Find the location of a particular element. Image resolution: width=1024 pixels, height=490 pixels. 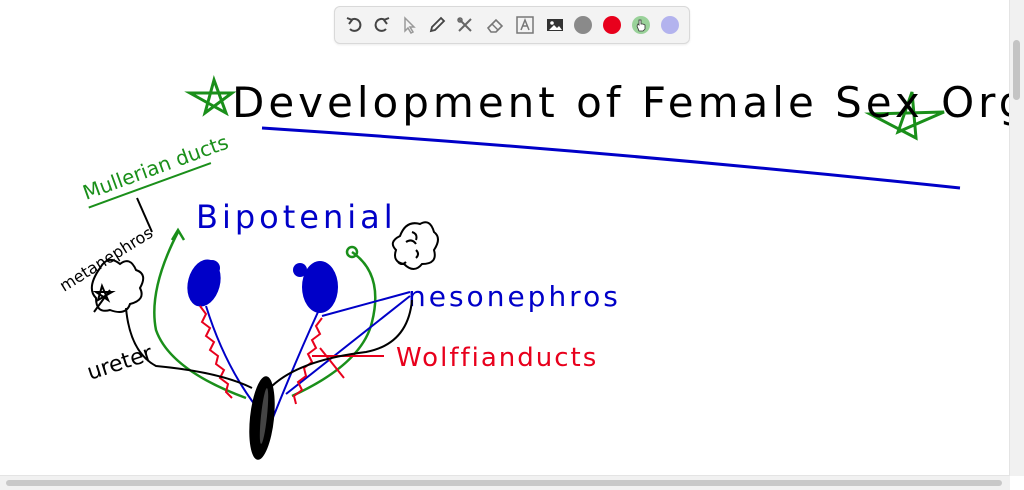

image-button is located at coordinates (555, 25).